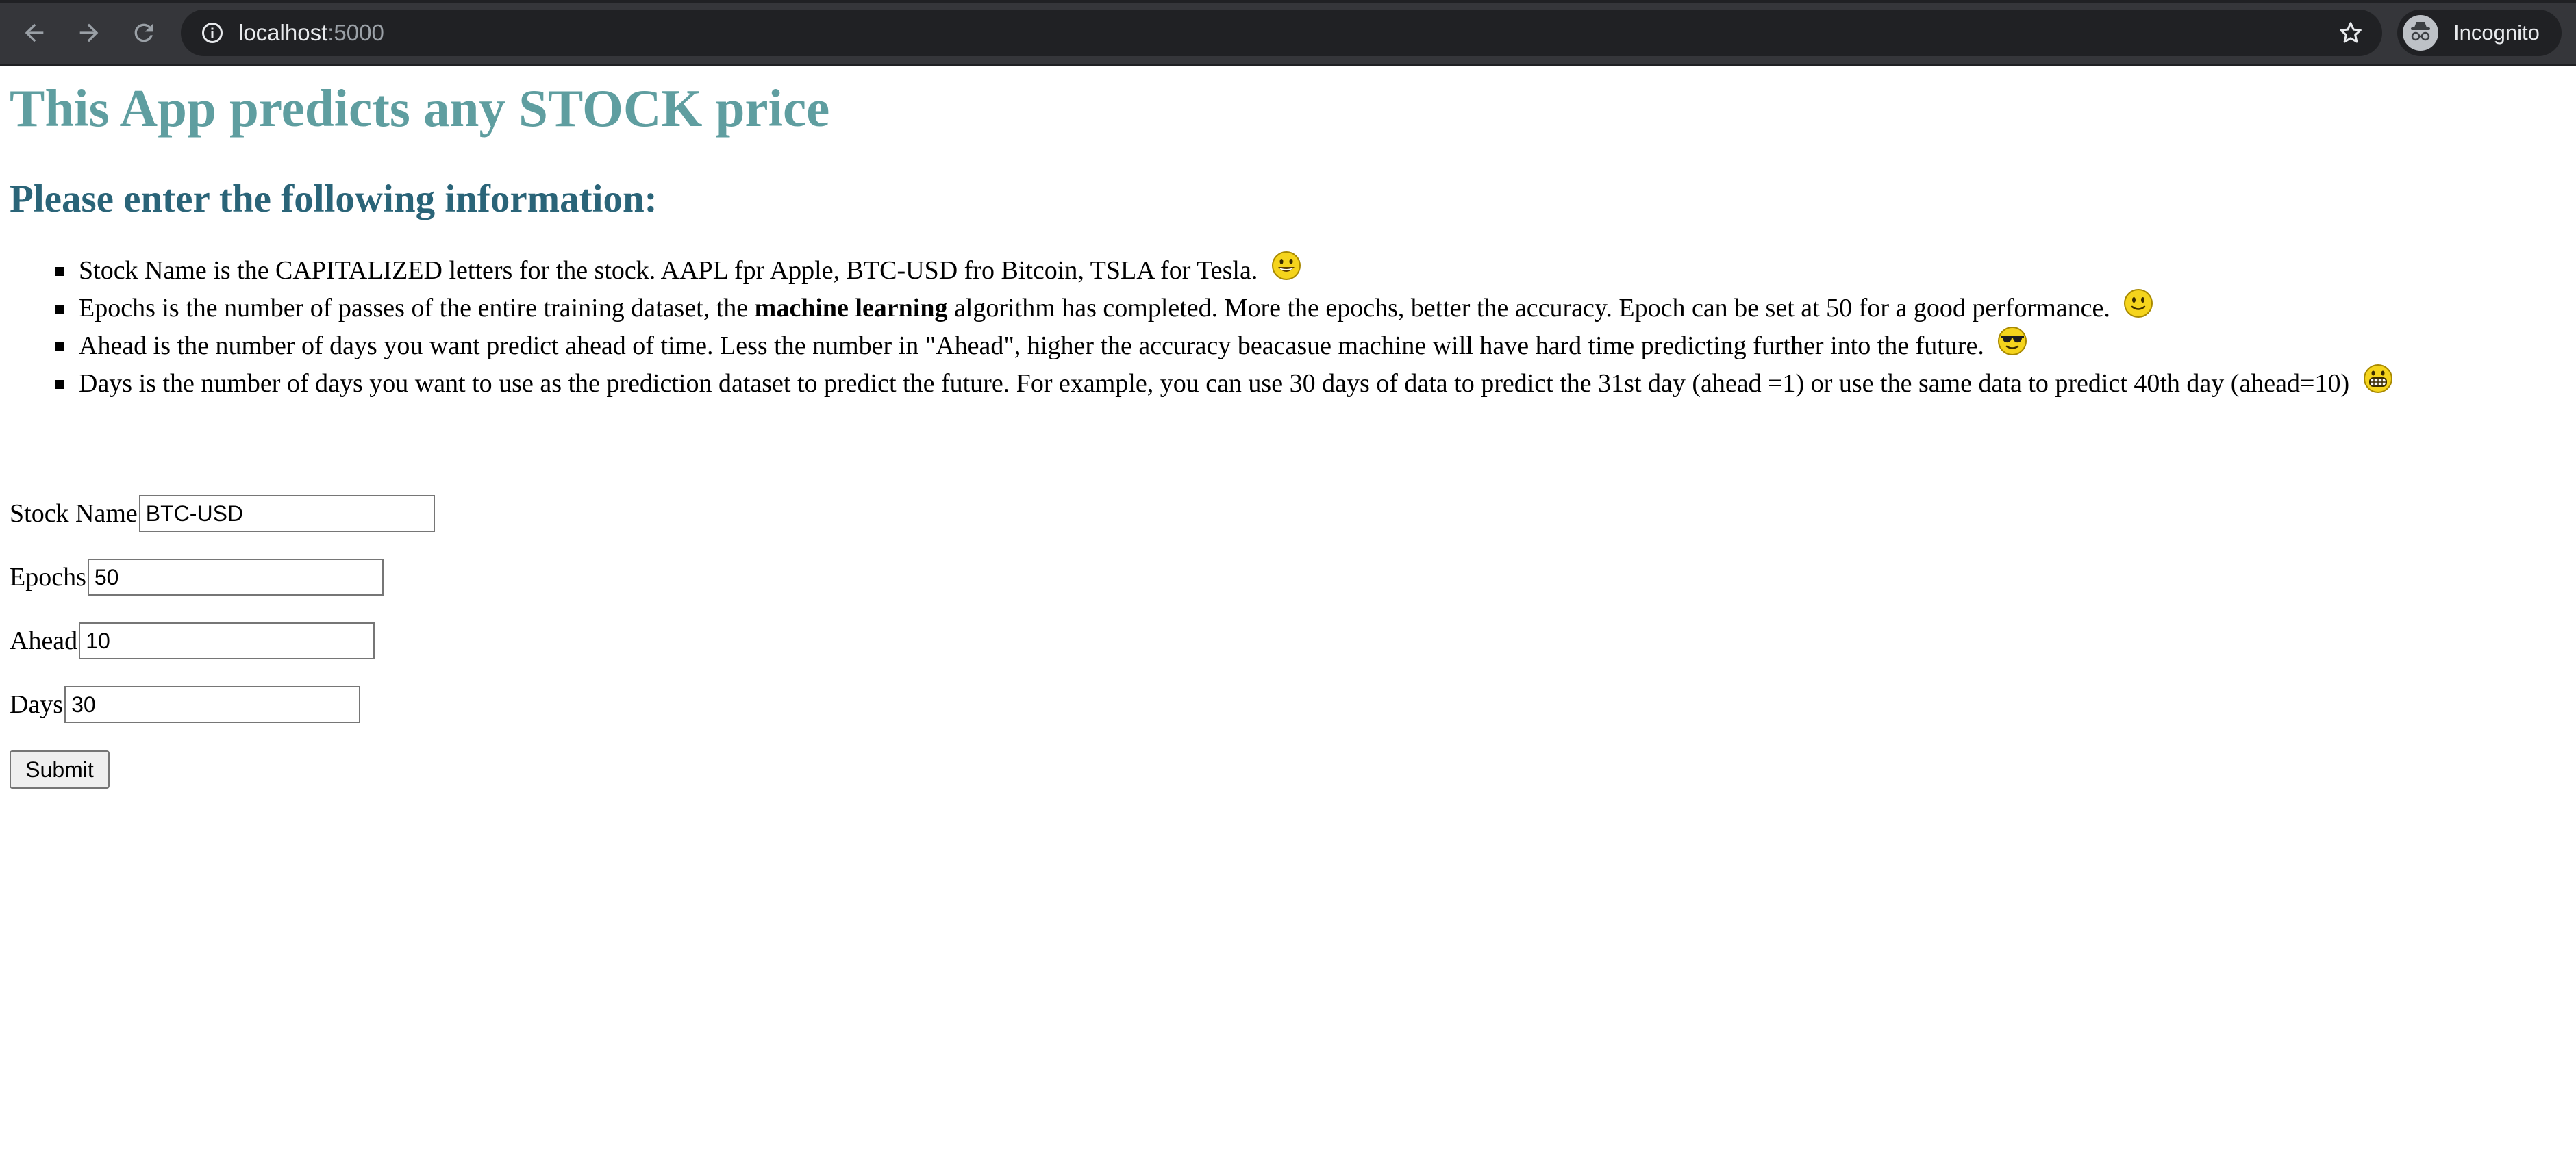  What do you see at coordinates (334, 198) in the screenshot?
I see `page-subtitle: Please enter the following information:` at bounding box center [334, 198].